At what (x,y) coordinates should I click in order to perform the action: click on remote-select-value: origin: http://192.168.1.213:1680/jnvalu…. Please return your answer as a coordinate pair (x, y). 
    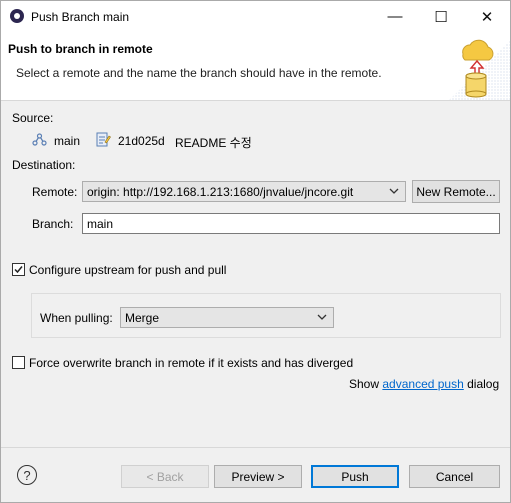
    Looking at the image, I should click on (220, 191).